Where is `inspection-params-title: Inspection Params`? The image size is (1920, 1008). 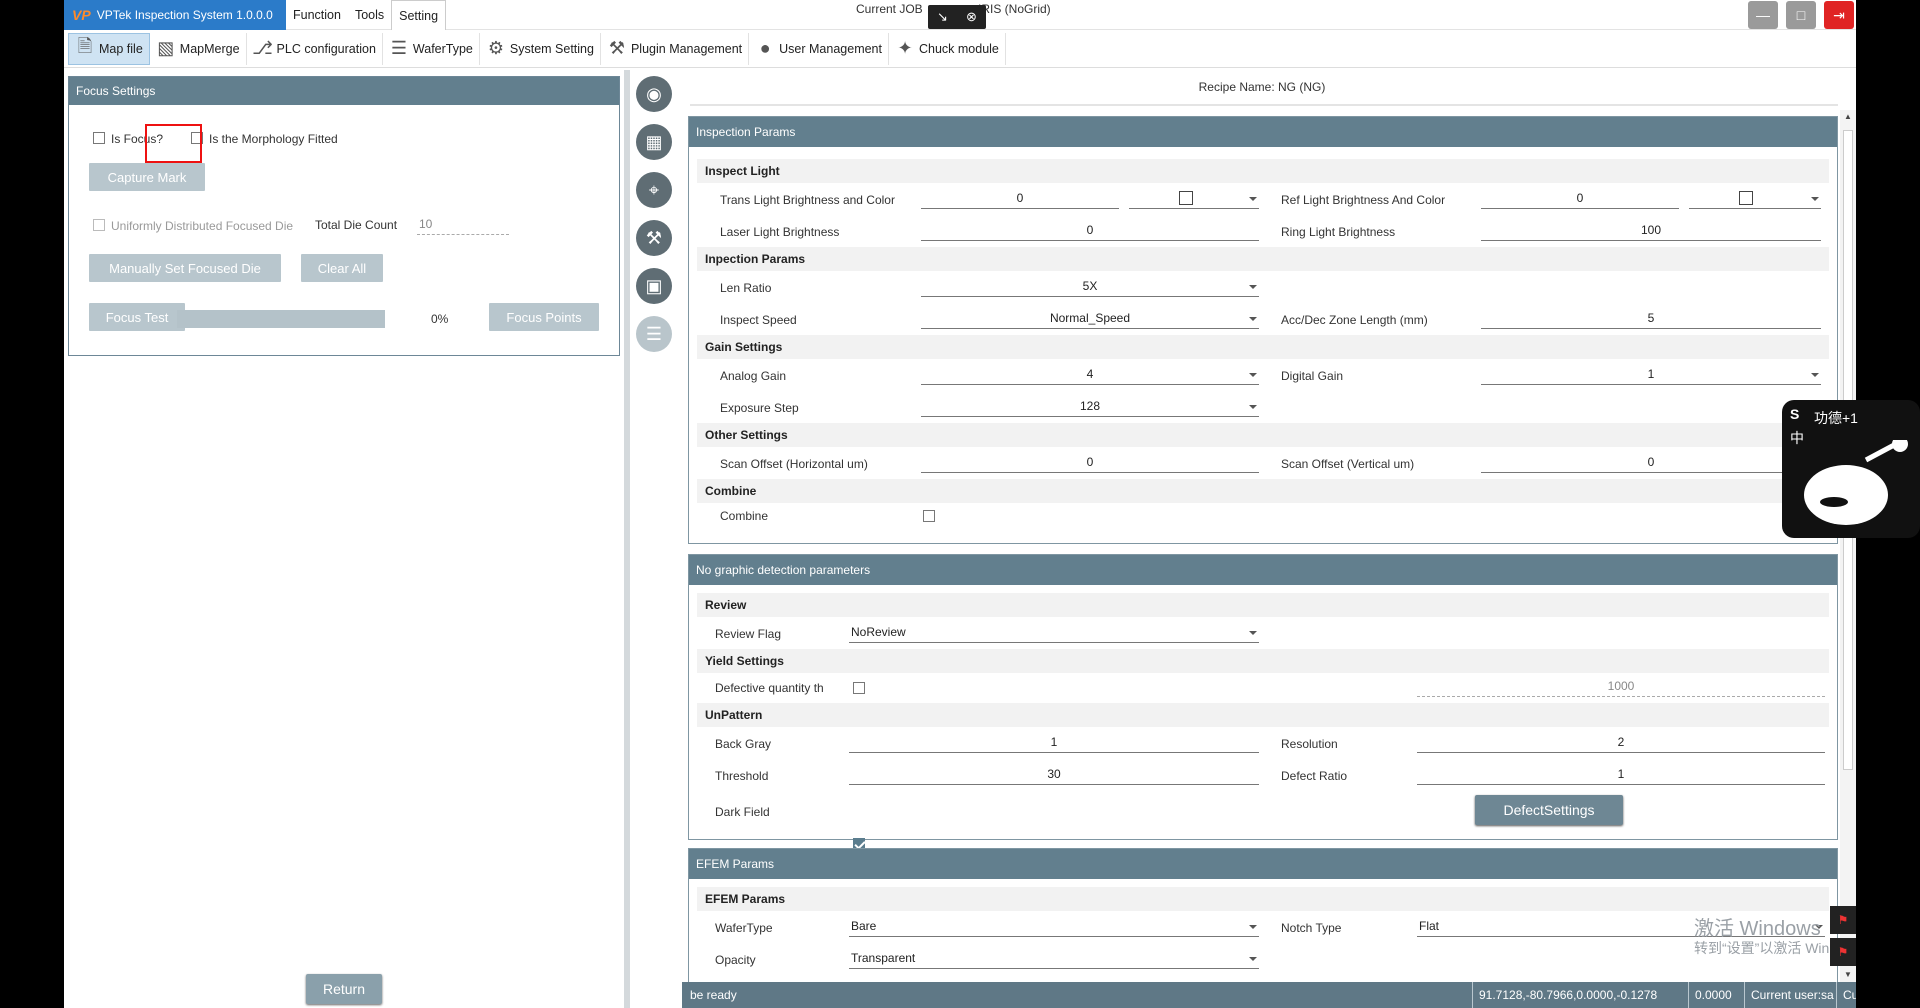
inspection-params-title: Inspection Params is located at coordinates (1263, 132).